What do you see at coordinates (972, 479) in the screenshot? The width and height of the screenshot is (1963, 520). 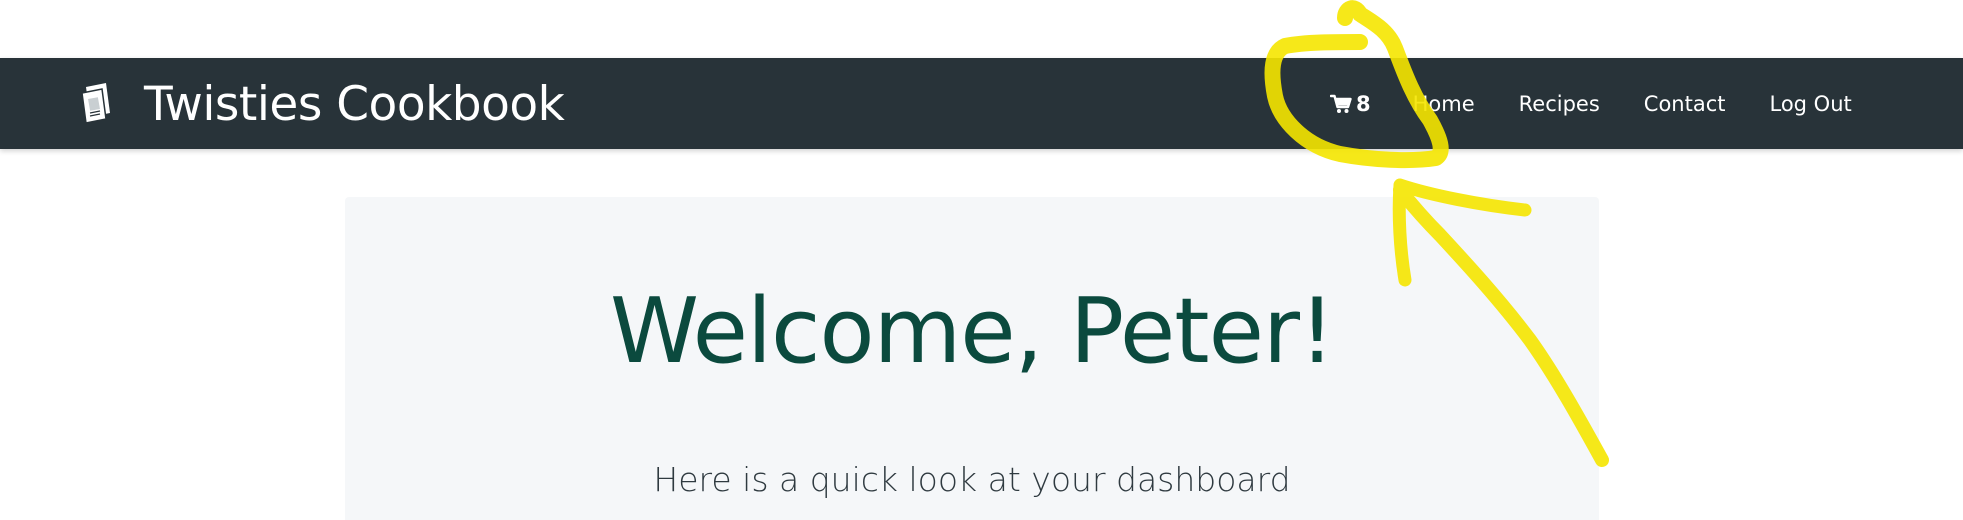 I see `dashboard-subtitle: Here is a quick look at your dashboard` at bounding box center [972, 479].